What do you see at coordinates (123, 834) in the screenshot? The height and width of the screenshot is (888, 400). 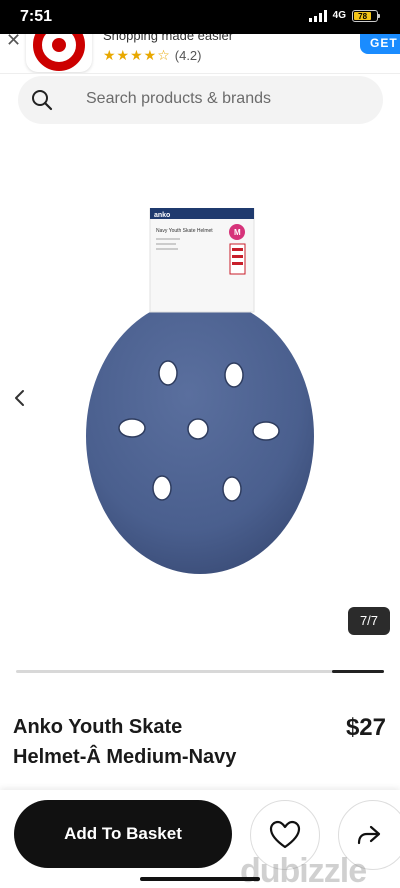 I see `add-to-basket-button: Add To Basket` at bounding box center [123, 834].